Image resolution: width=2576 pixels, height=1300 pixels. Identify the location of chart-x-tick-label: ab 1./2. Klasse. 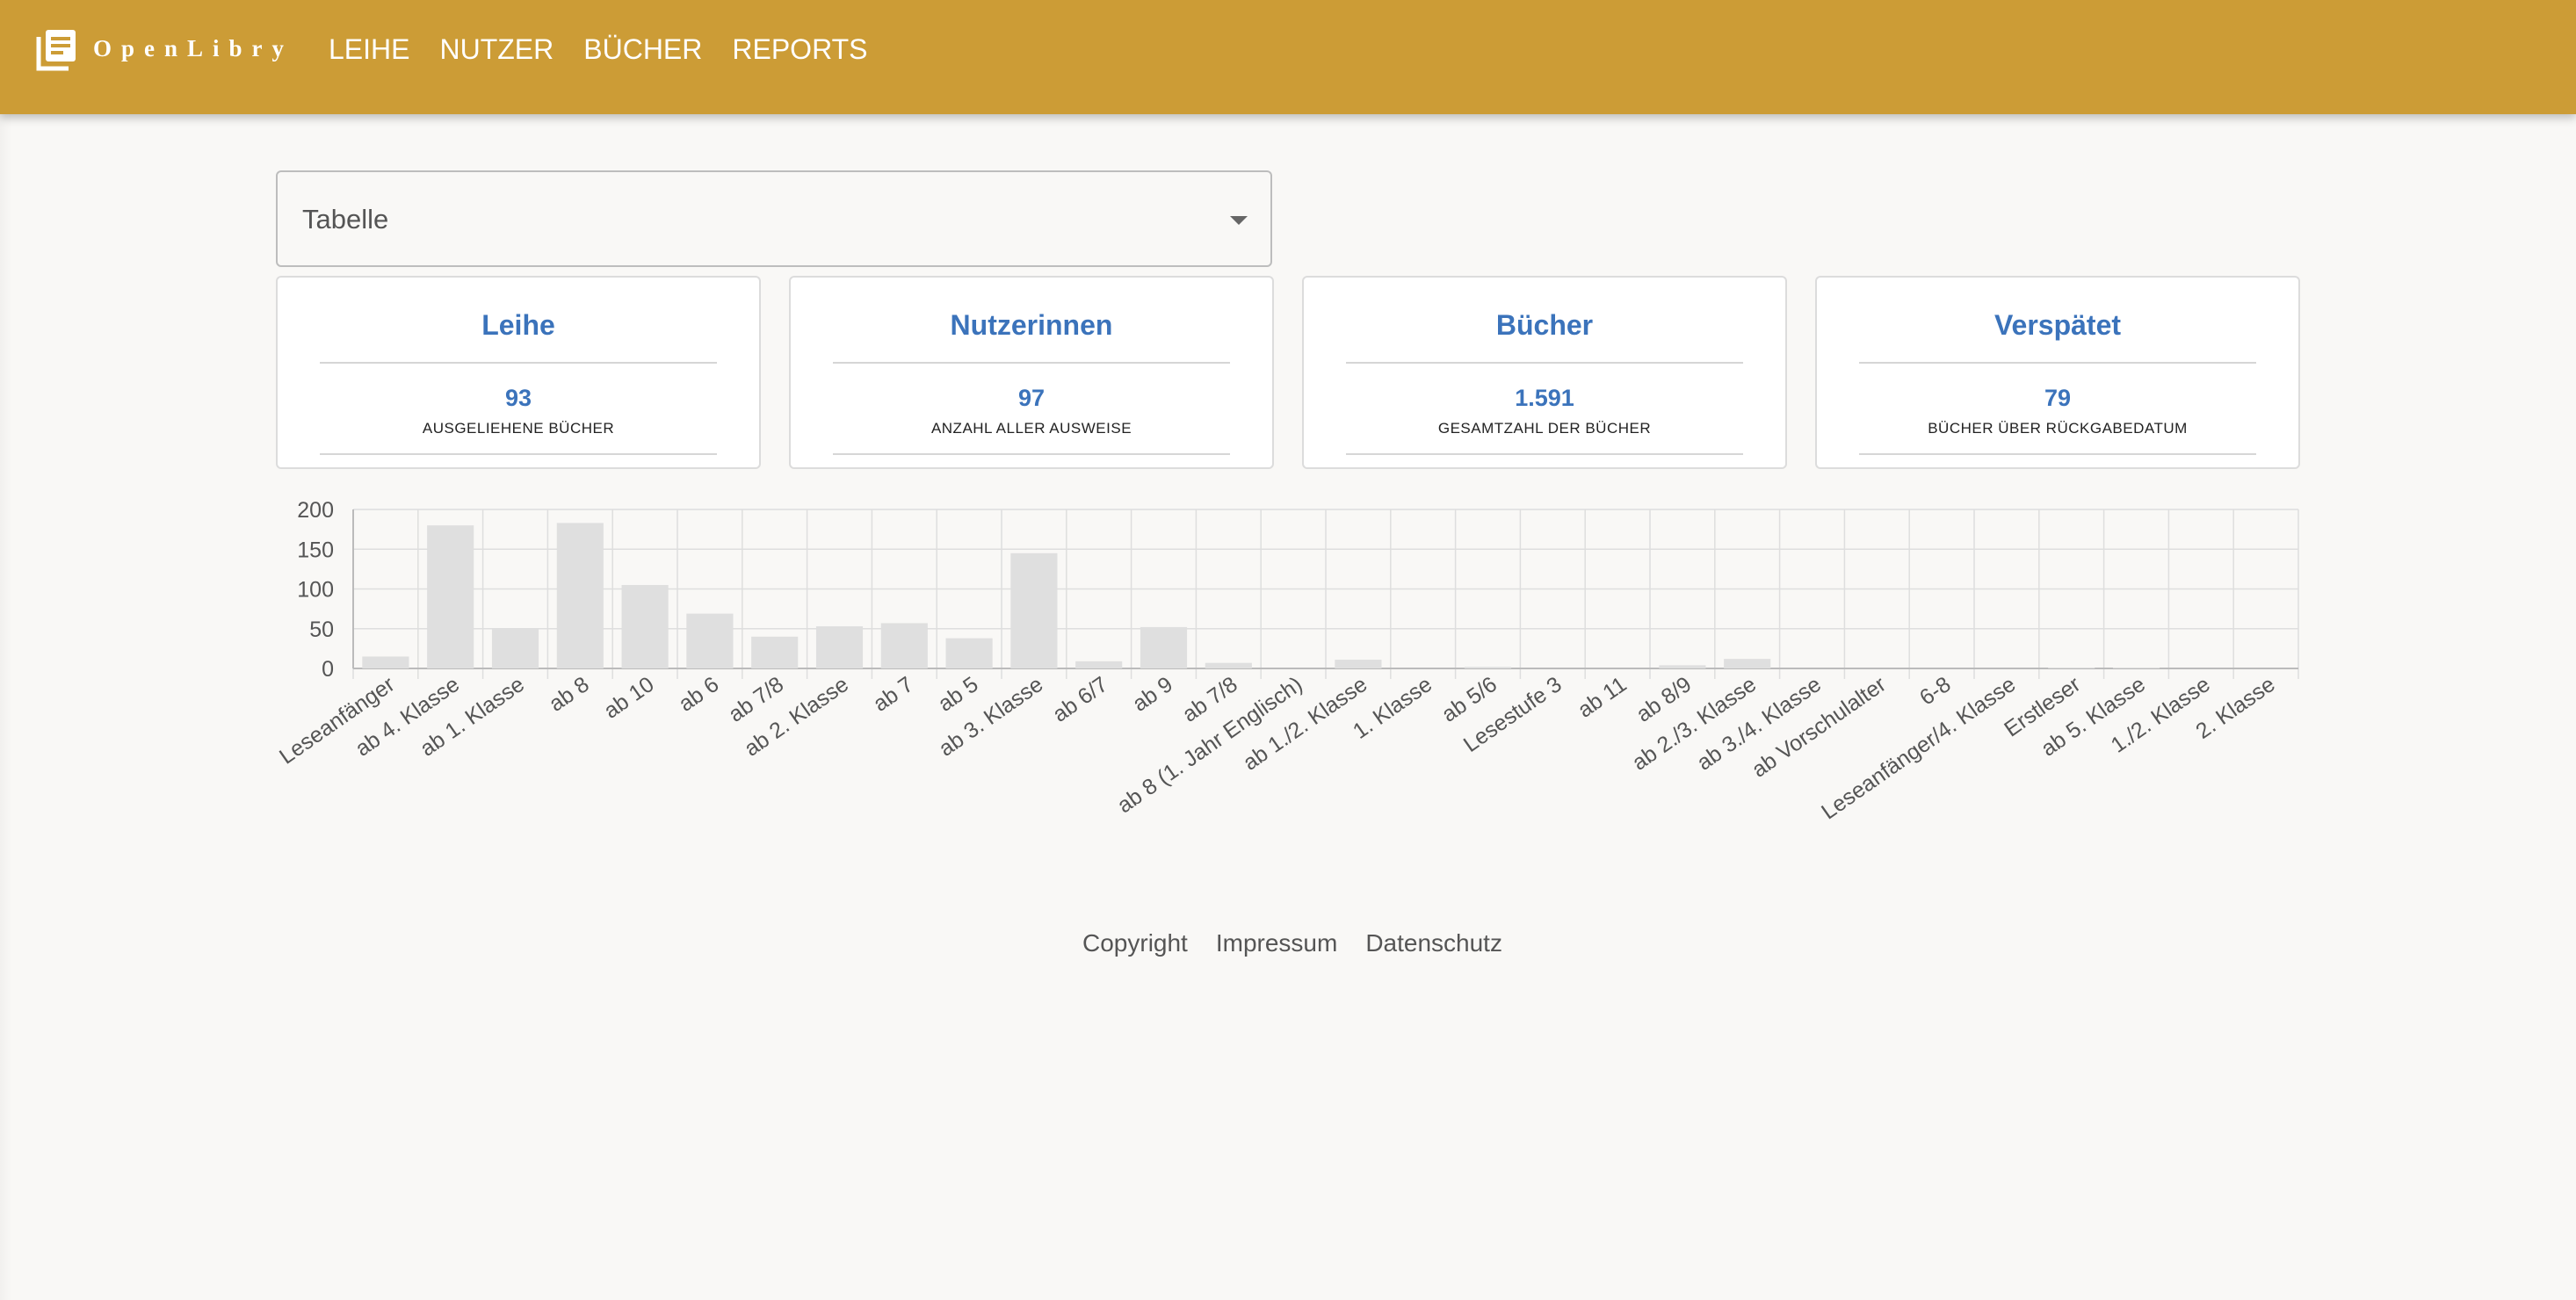
(1305, 724).